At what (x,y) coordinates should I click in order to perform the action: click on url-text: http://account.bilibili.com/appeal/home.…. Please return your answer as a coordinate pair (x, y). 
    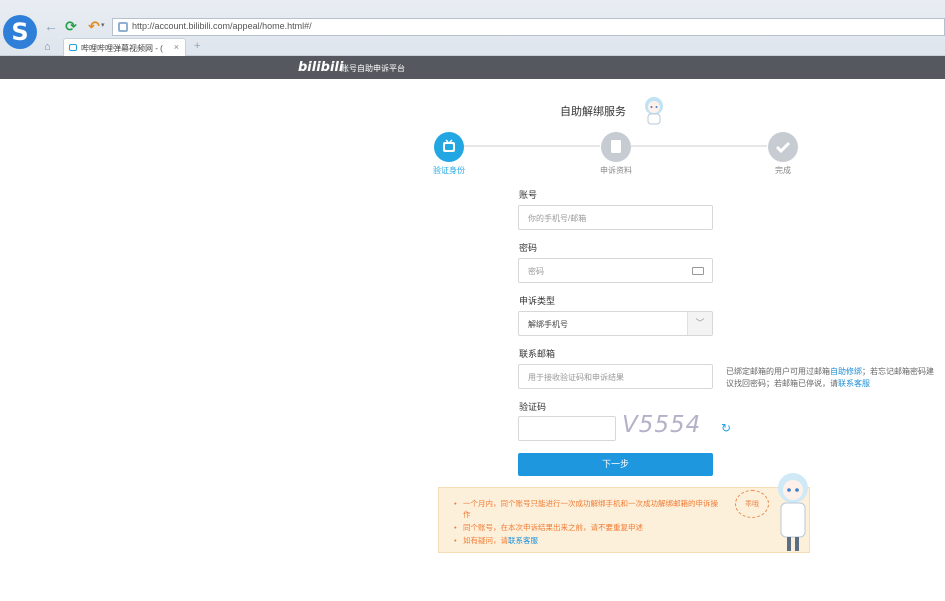
    Looking at the image, I should click on (222, 26).